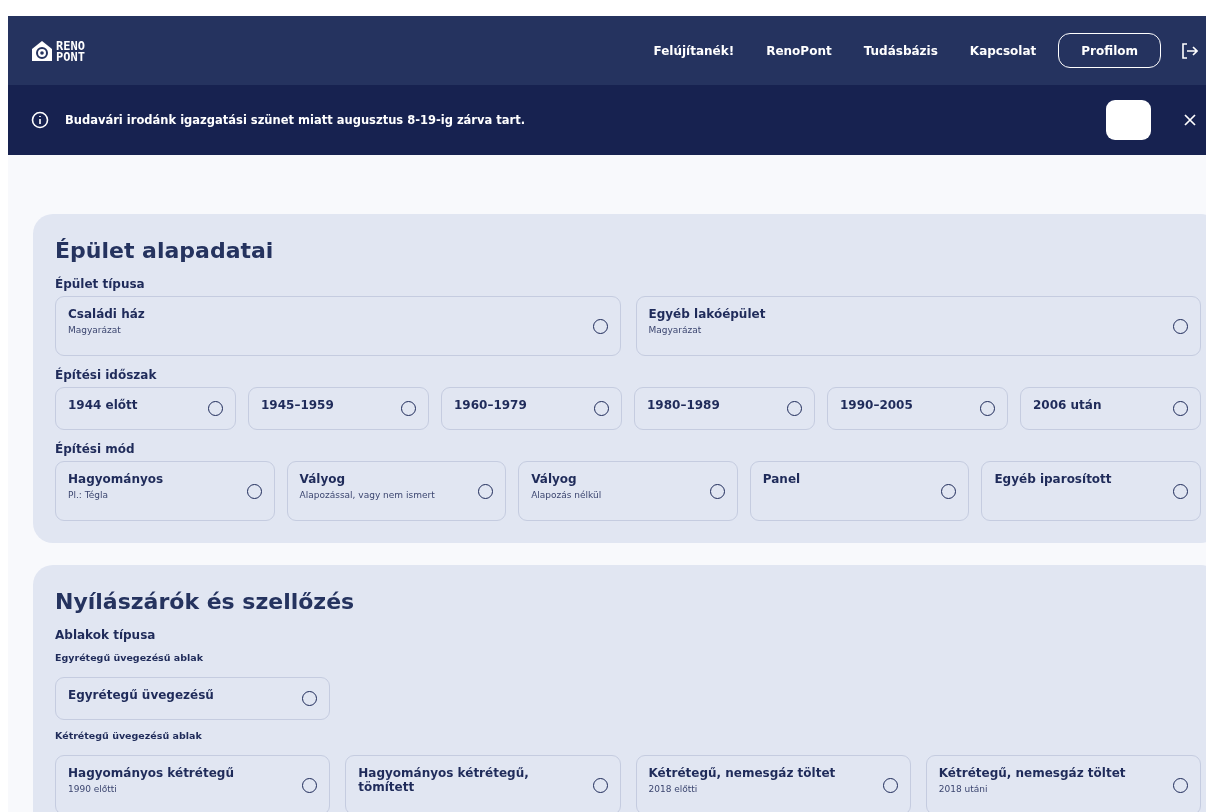 This screenshot has width=1206, height=812. Describe the element at coordinates (40, 120) in the screenshot. I see `info-icon` at that location.